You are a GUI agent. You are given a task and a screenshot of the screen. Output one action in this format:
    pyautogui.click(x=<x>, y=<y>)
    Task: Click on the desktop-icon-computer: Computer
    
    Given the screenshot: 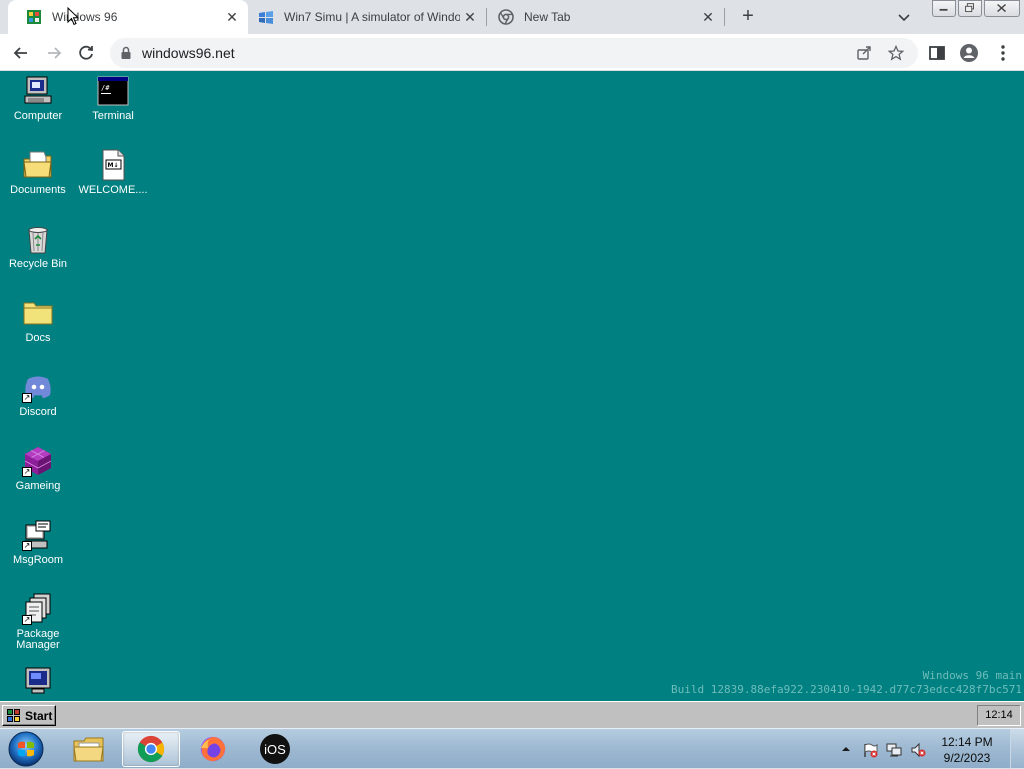 What is the action you would take?
    pyautogui.click(x=38, y=98)
    